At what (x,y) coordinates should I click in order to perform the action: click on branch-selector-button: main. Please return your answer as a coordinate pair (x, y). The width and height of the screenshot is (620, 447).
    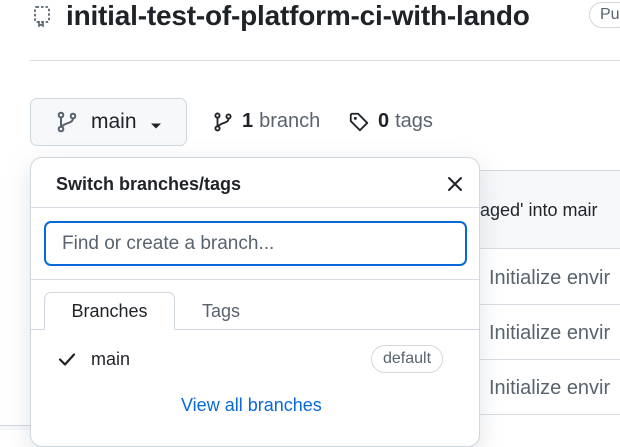
    Looking at the image, I should click on (108, 122).